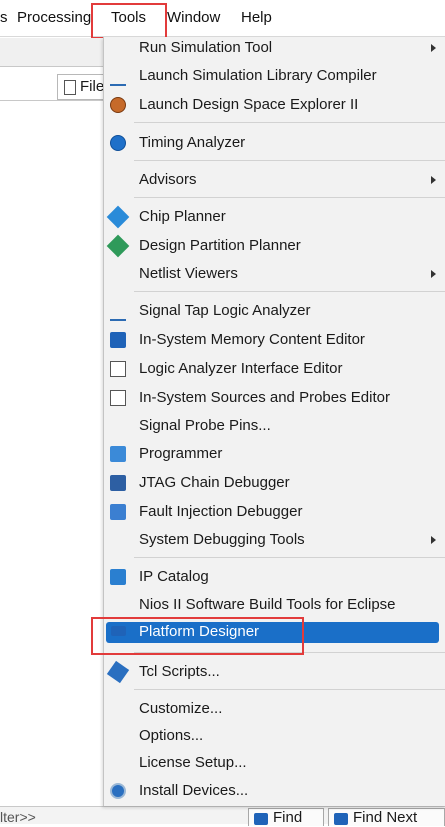 The width and height of the screenshot is (445, 827). Describe the element at coordinates (118, 512) in the screenshot. I see `fault-injection-icon` at that location.